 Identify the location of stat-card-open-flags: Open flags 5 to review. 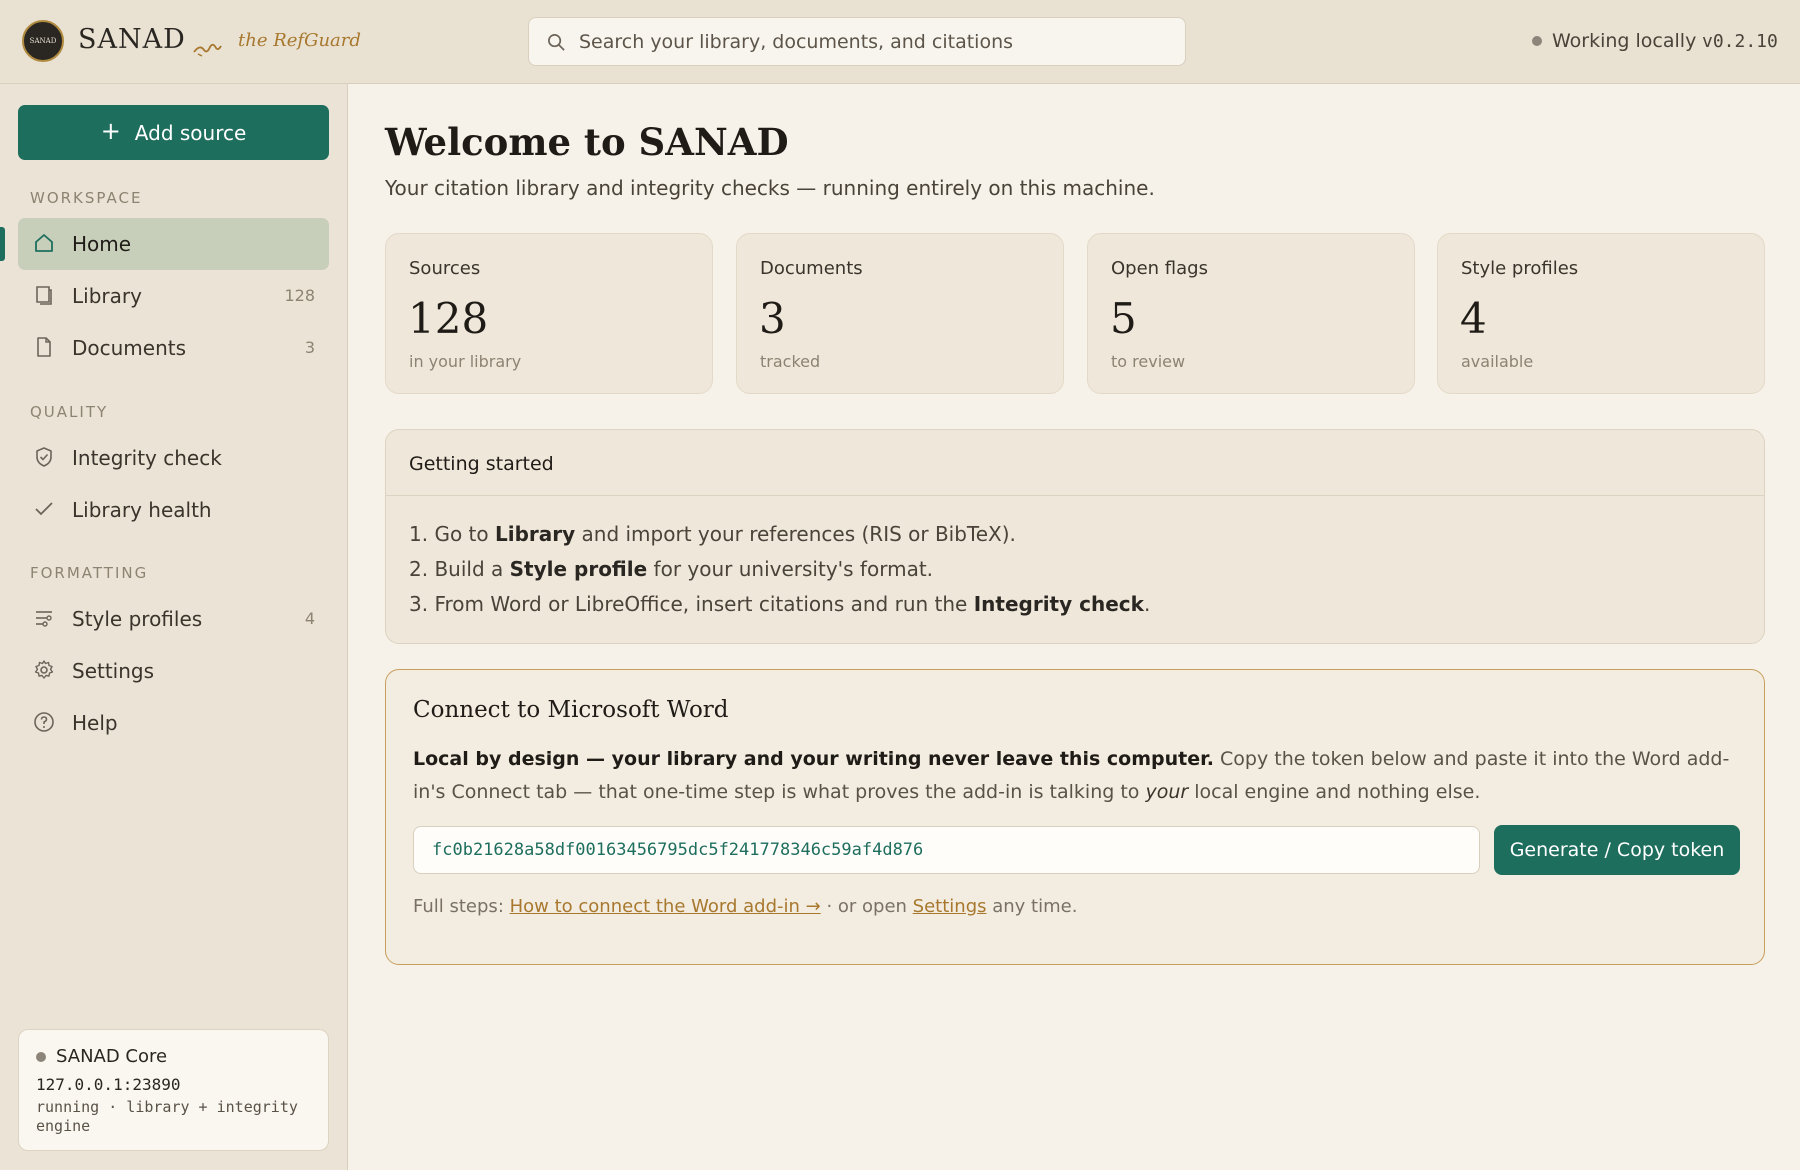
(1251, 313).